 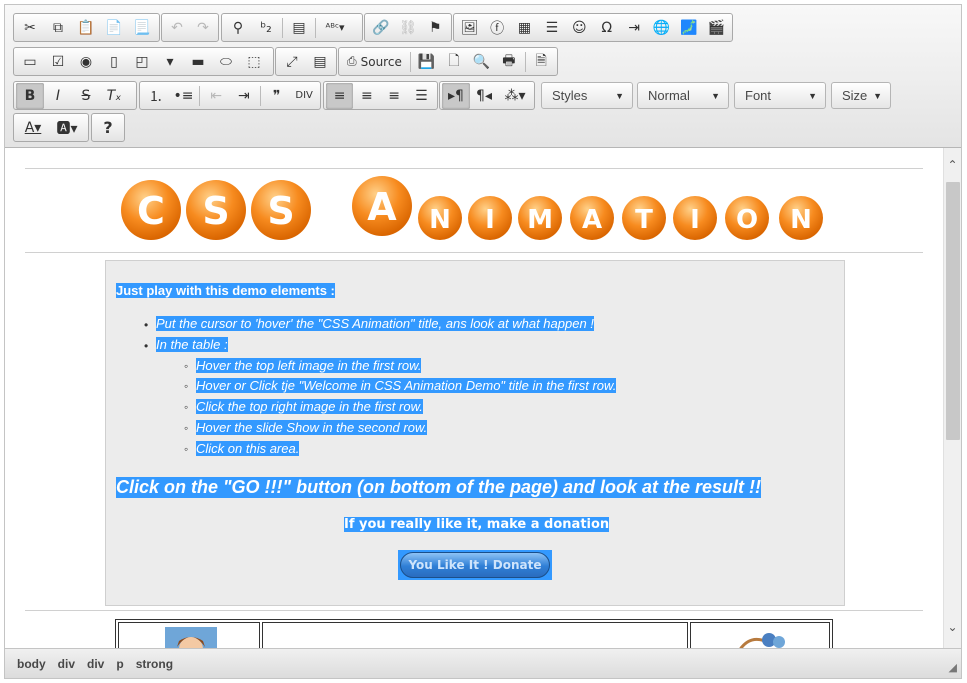 What do you see at coordinates (374, 62) in the screenshot?
I see `source-button: ⎙ Source` at bounding box center [374, 62].